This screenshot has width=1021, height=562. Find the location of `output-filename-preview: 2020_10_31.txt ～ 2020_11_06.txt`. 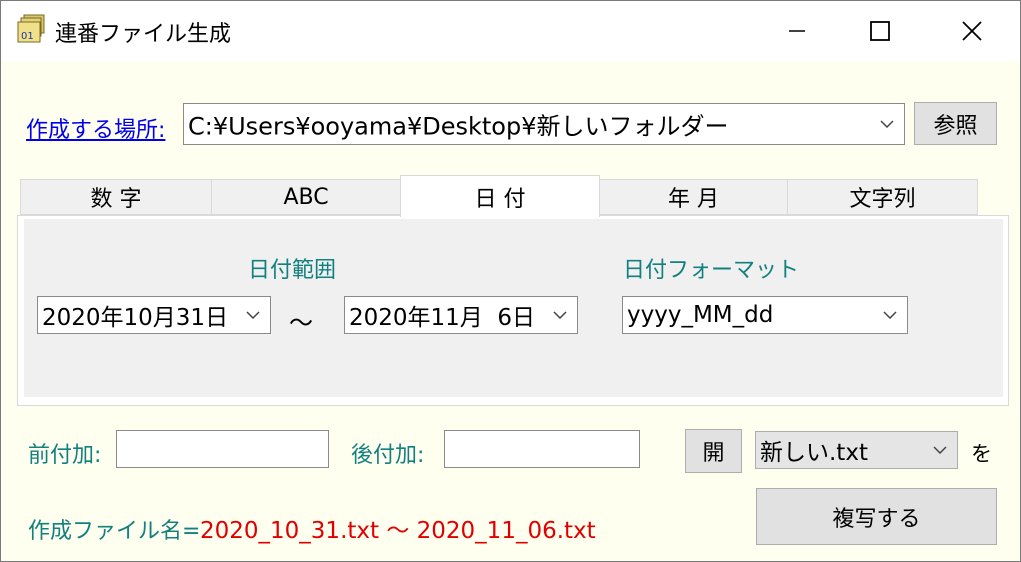

output-filename-preview: 2020_10_31.txt ～ 2020_11_06.txt is located at coordinates (398, 531).